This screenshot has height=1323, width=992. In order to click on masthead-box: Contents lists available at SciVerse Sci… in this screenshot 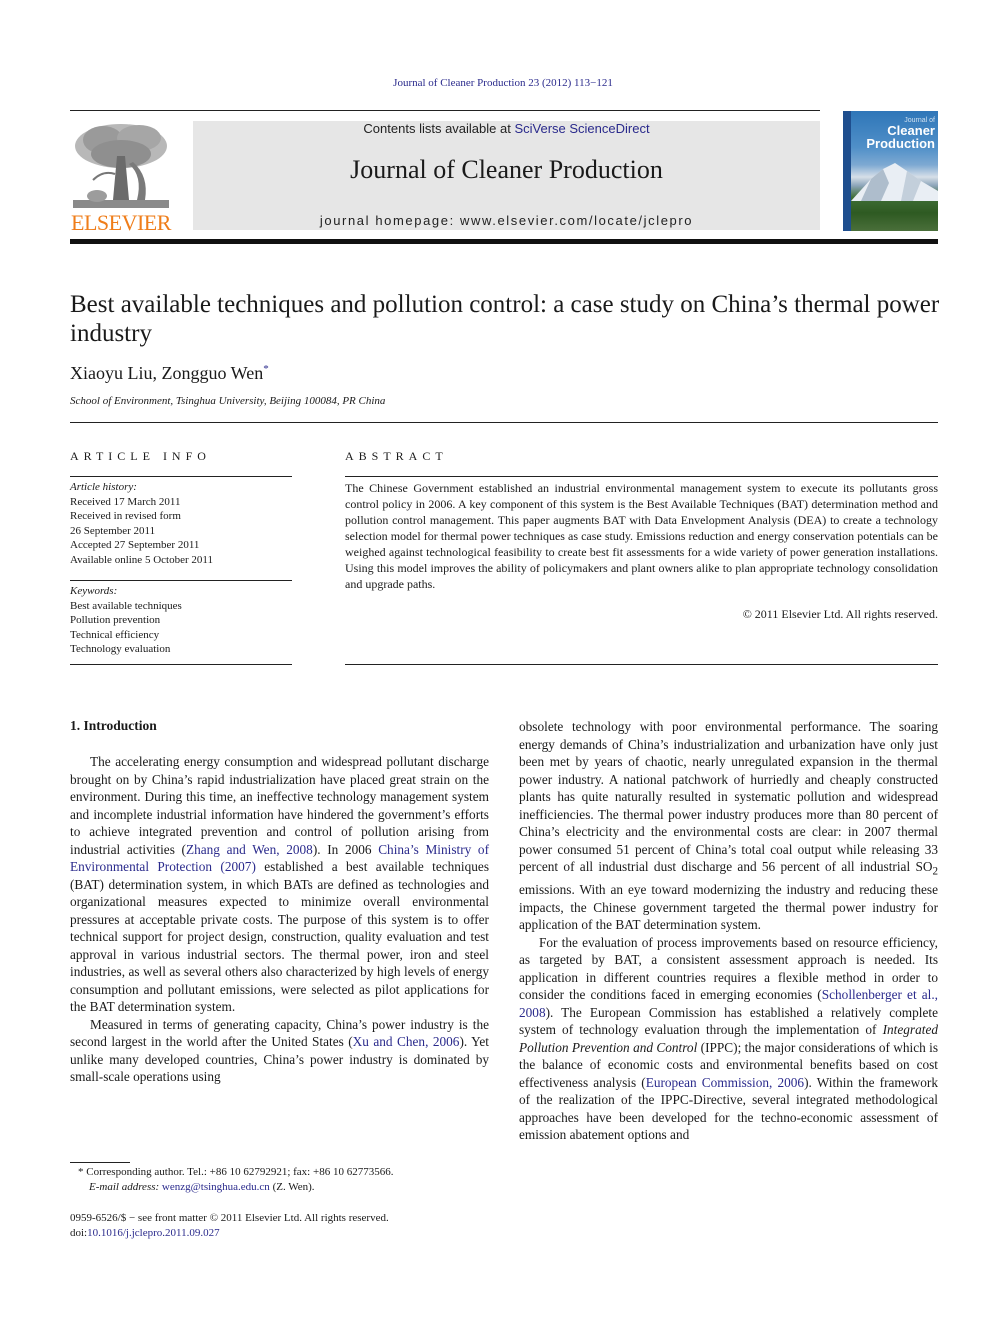, I will do `click(506, 175)`.